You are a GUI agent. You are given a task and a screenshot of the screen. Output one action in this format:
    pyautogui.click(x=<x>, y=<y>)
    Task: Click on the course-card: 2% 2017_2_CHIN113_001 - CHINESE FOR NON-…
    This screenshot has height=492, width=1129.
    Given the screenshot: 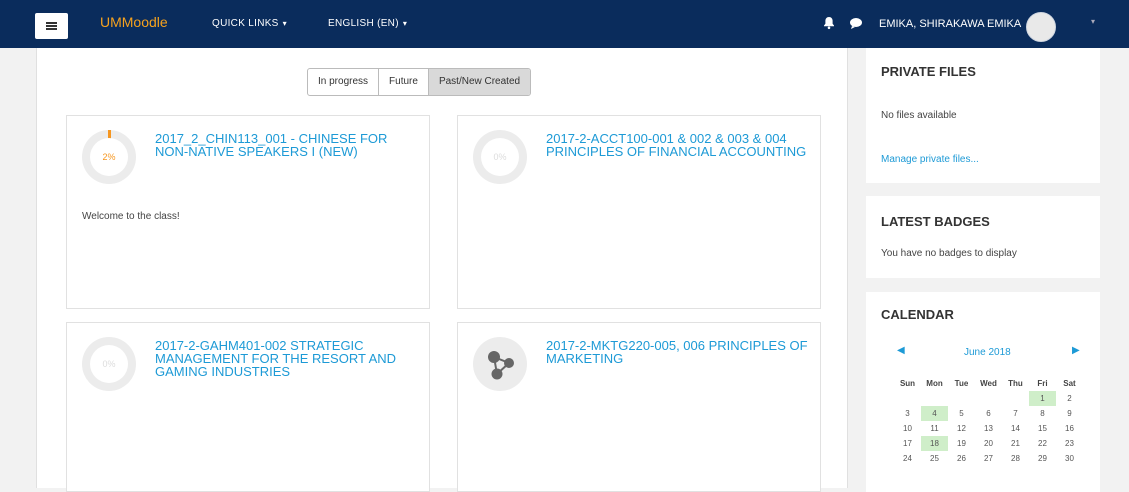 What is the action you would take?
    pyautogui.click(x=248, y=212)
    